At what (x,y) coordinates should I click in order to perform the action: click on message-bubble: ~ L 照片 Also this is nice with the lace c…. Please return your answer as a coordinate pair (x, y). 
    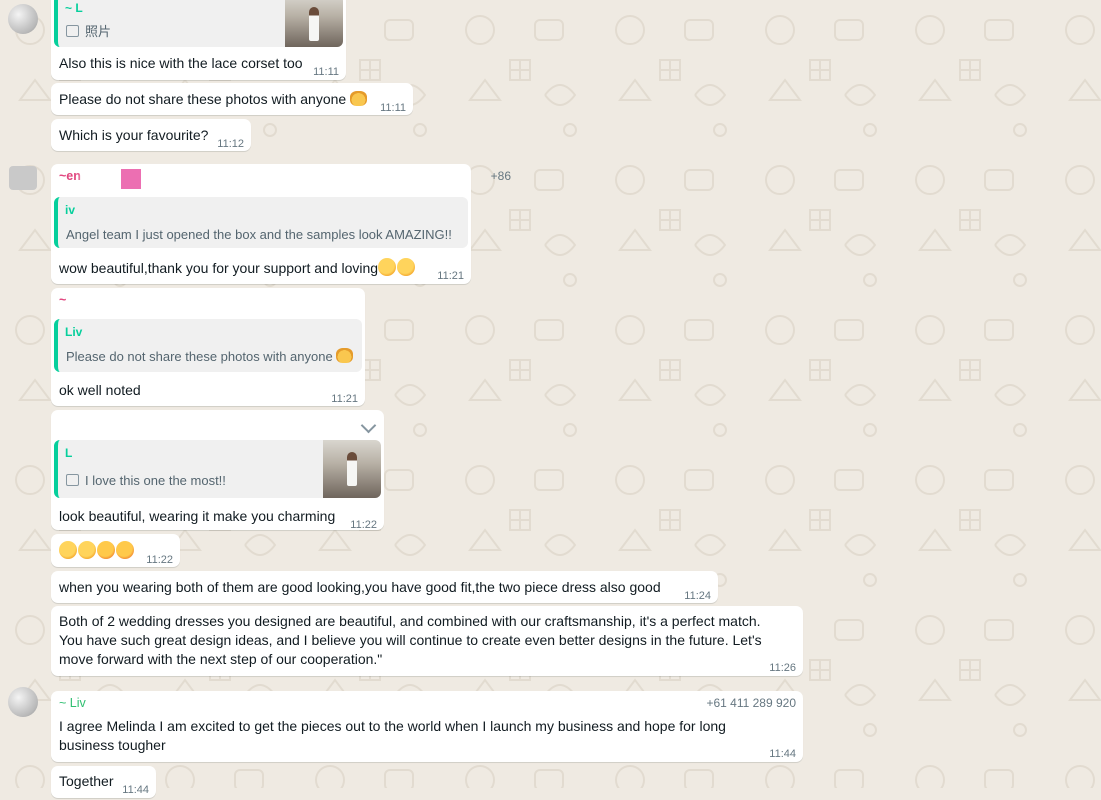
    Looking at the image, I should click on (198, 40).